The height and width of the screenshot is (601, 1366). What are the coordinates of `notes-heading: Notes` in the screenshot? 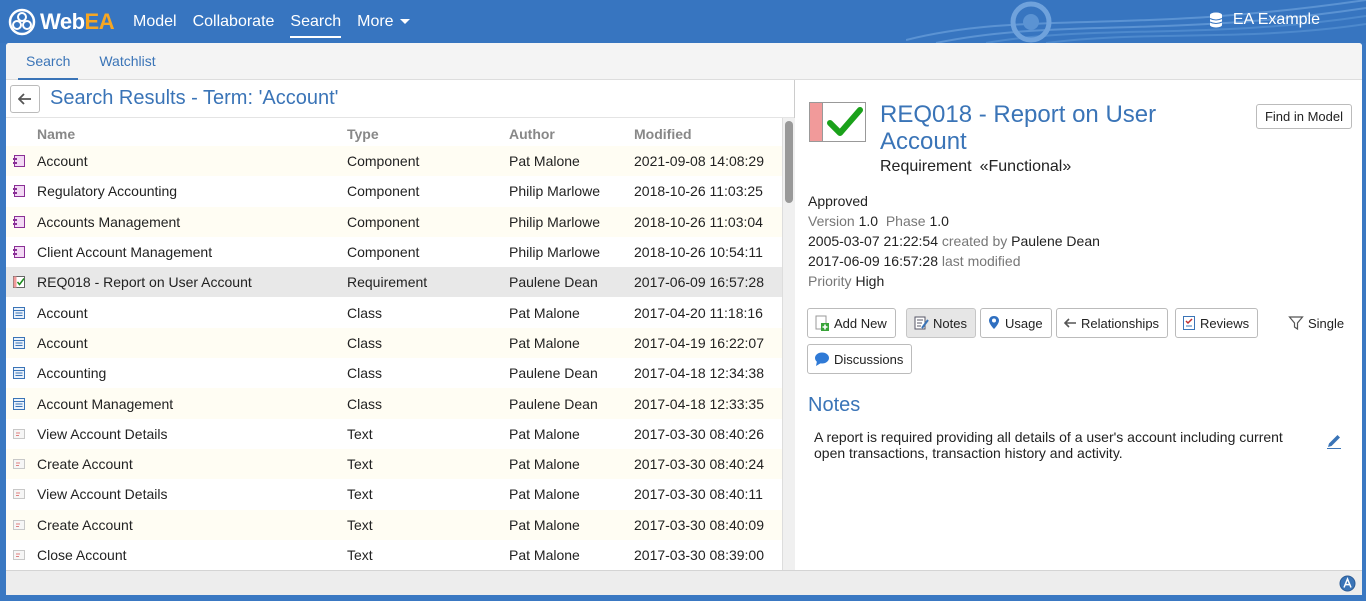 It's located at (834, 405).